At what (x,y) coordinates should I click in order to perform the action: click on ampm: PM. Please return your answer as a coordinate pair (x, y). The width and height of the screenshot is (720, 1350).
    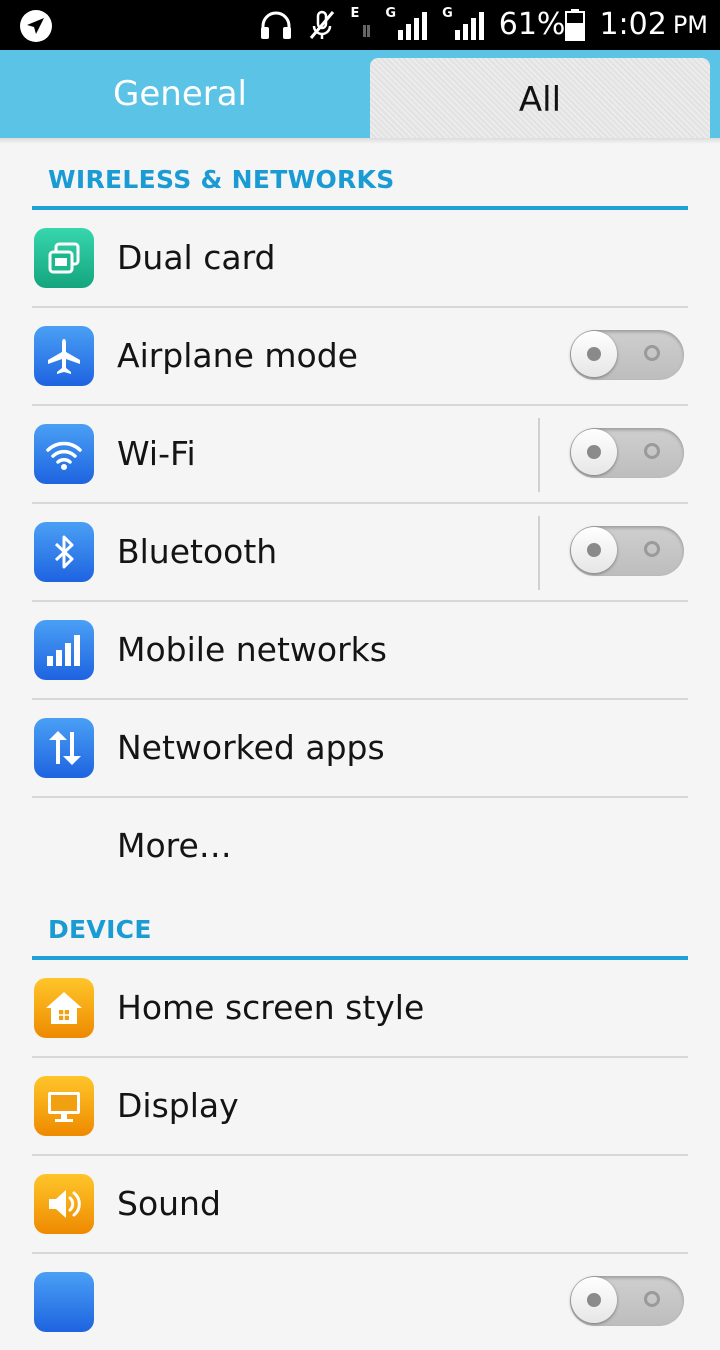
    Looking at the image, I should click on (690, 25).